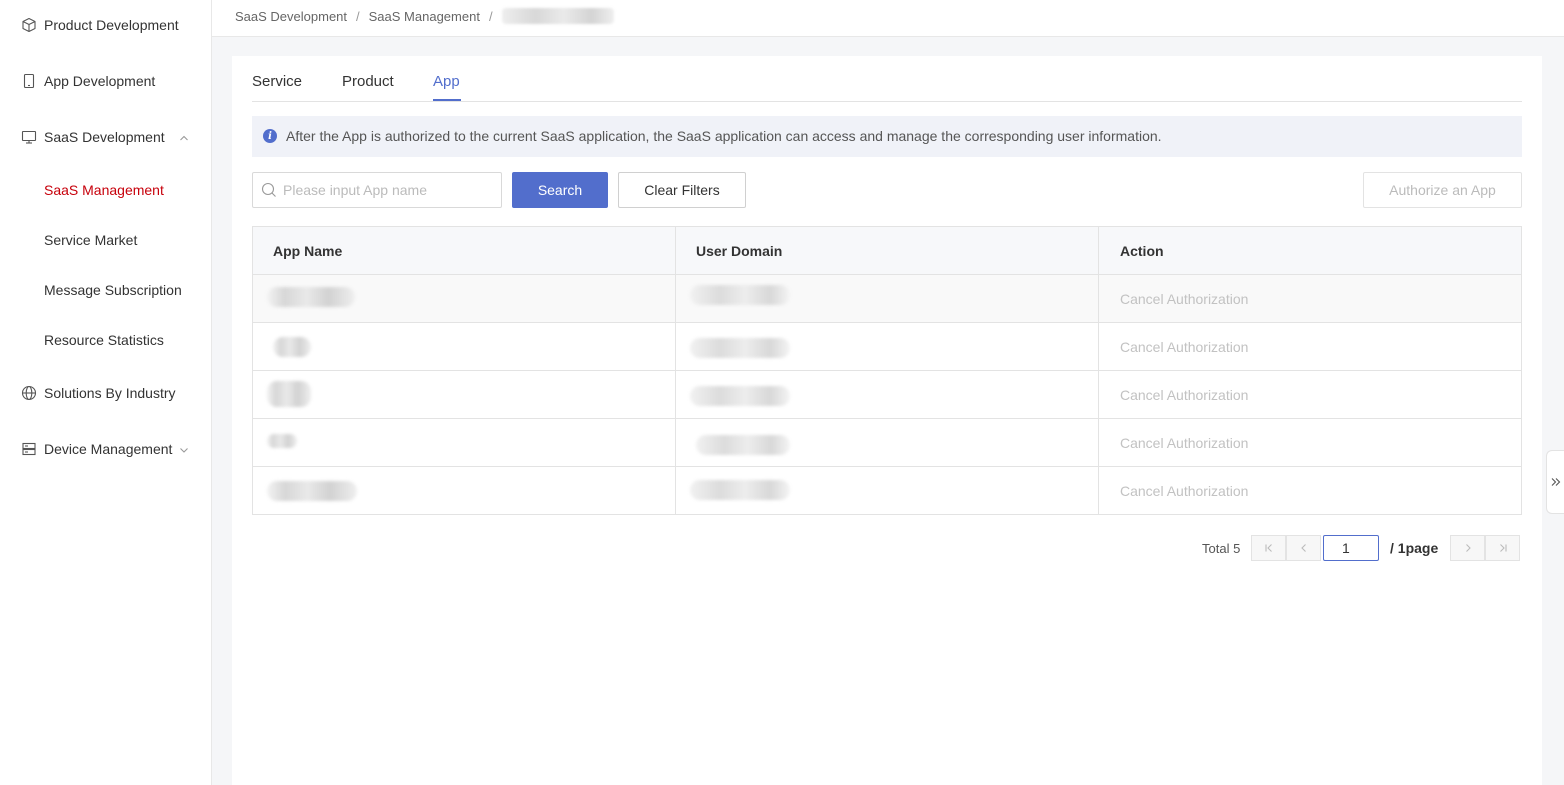 The width and height of the screenshot is (1564, 785). What do you see at coordinates (270, 136) in the screenshot?
I see `info-icon: i` at bounding box center [270, 136].